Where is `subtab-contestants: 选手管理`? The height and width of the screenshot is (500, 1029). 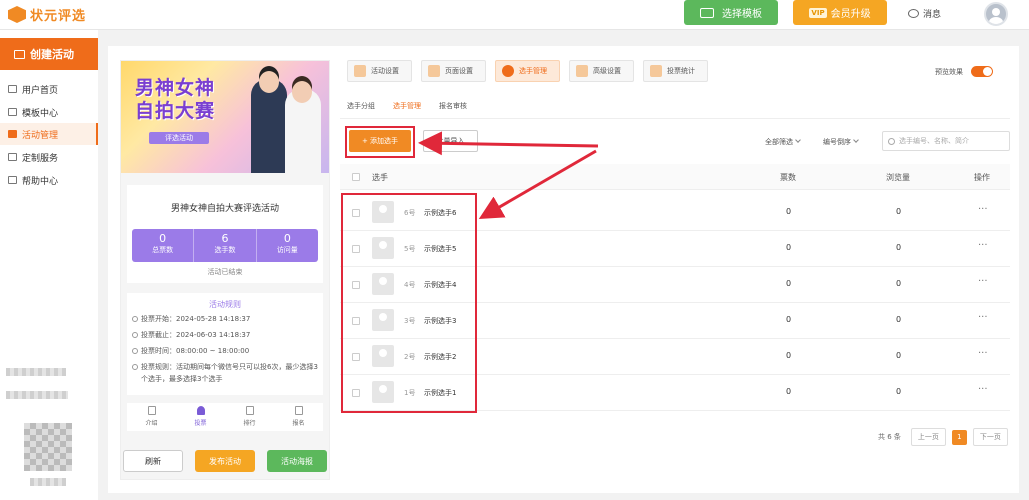
subtab-contestants: 选手管理 is located at coordinates (407, 106).